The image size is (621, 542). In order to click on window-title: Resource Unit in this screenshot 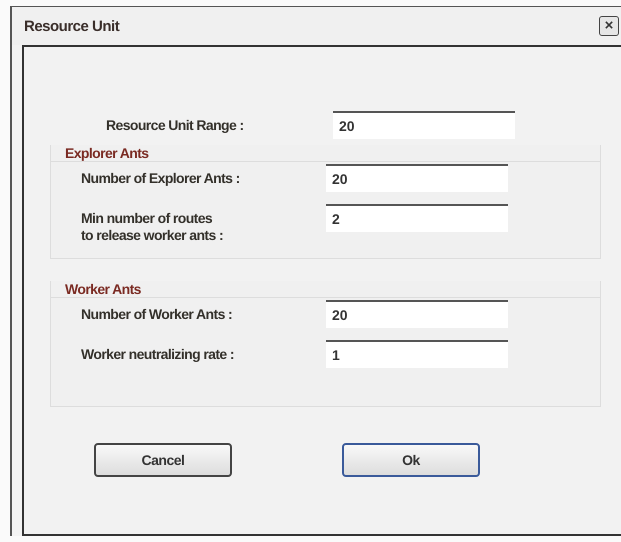, I will do `click(72, 26)`.